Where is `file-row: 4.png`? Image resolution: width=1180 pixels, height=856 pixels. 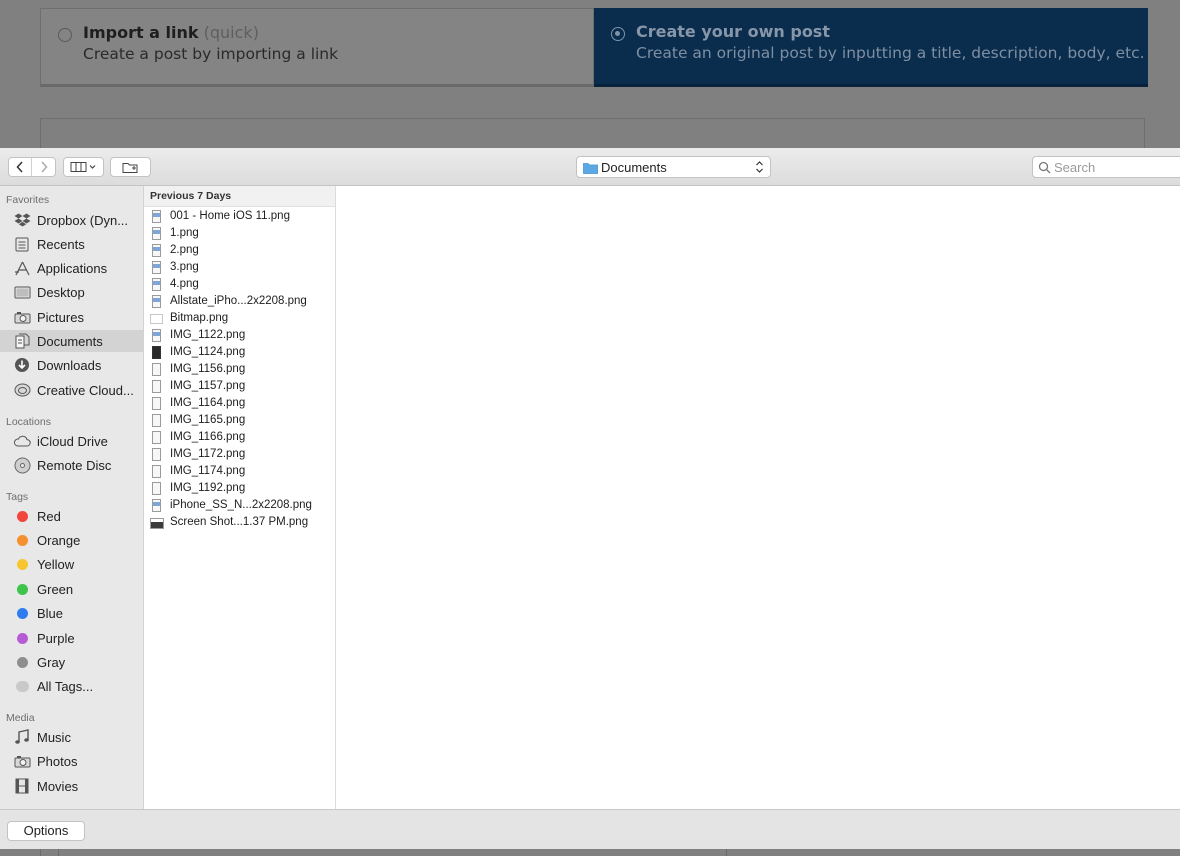
file-row: 4.png is located at coordinates (239, 285).